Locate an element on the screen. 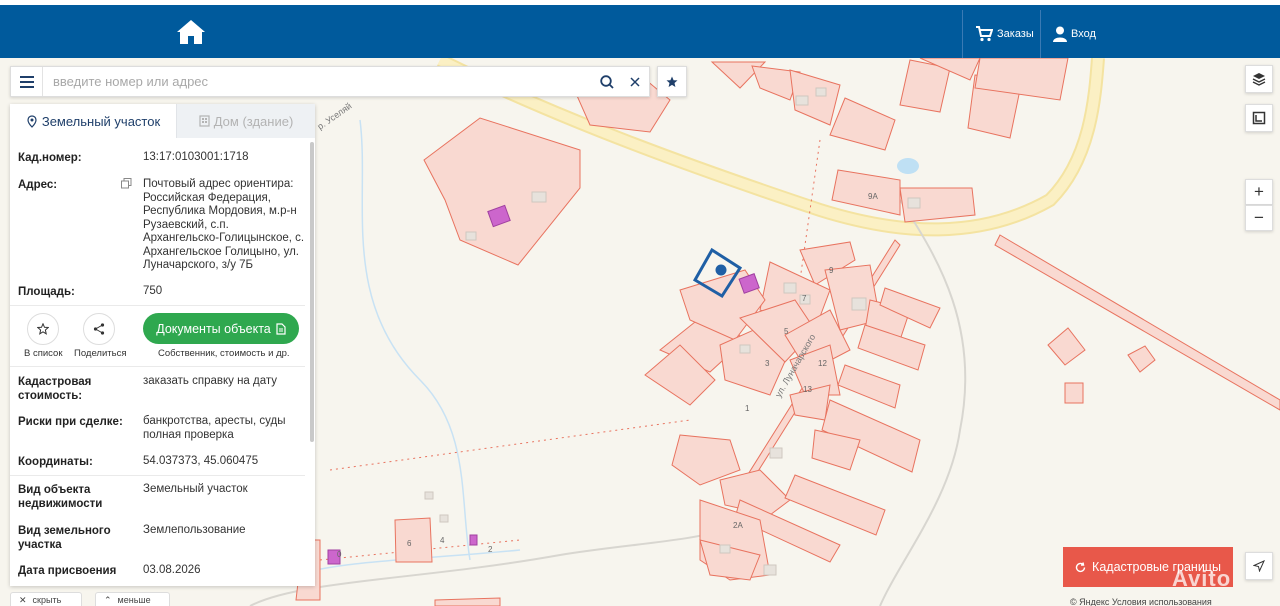  share-icon is located at coordinates (99, 329).